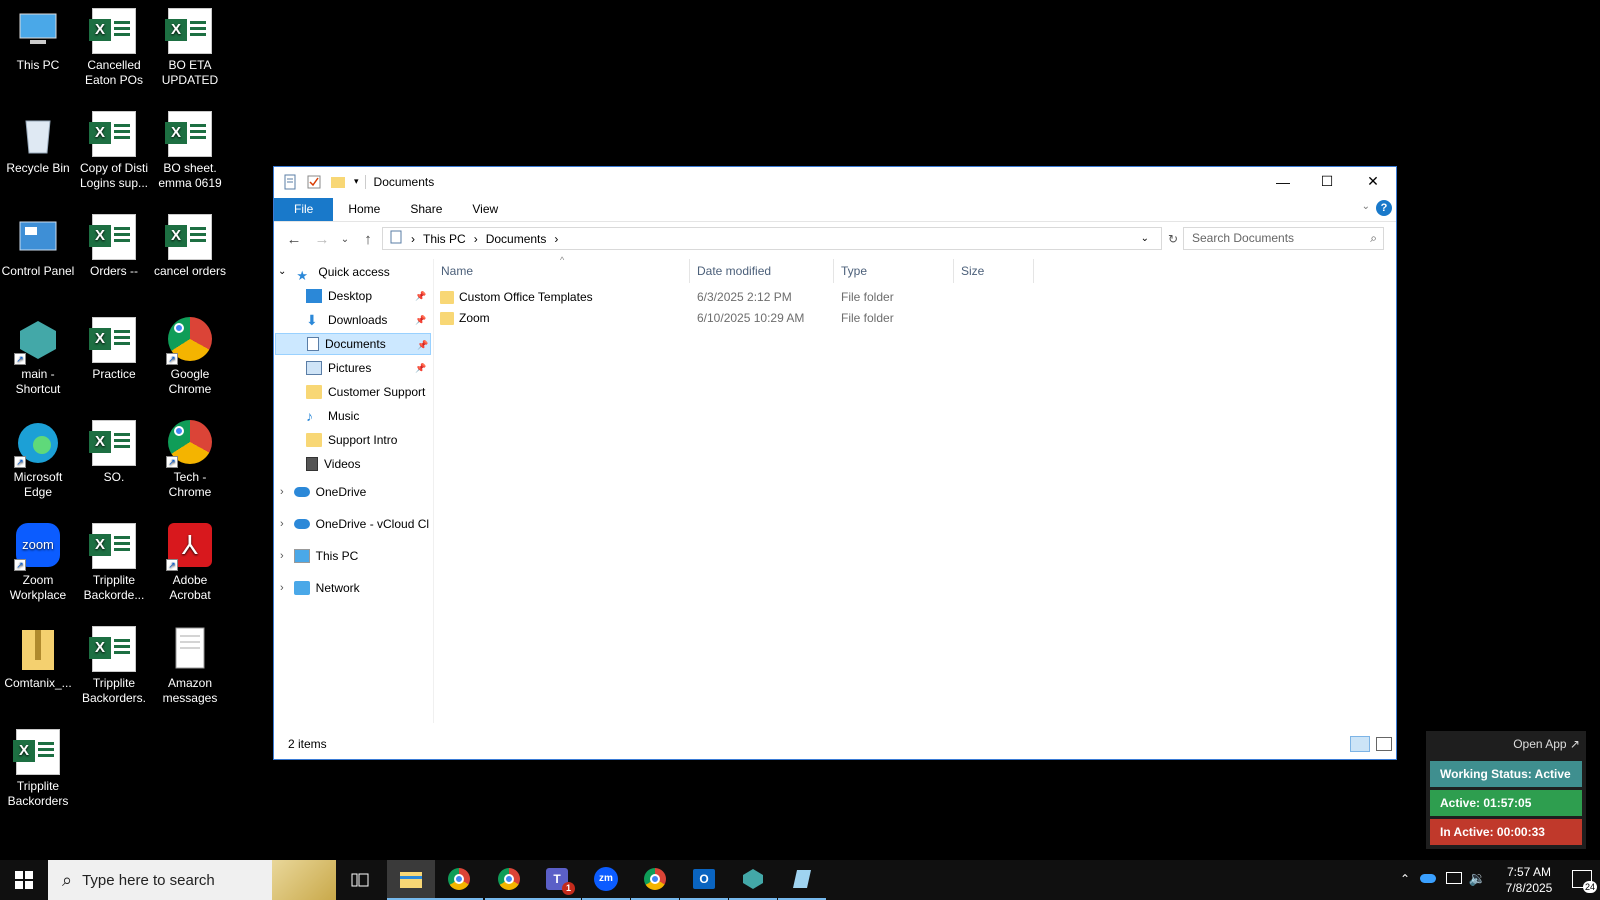  Describe the element at coordinates (114, 448) in the screenshot. I see `desktop-icon-so: SO.` at that location.